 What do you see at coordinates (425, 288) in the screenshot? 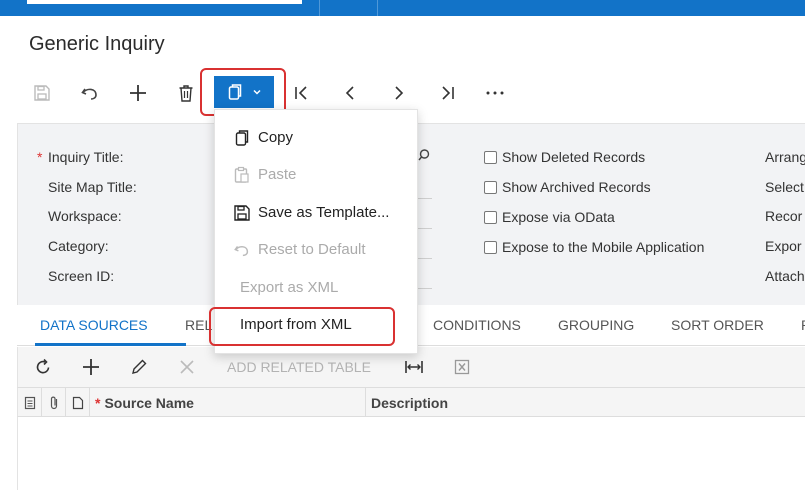
I see `screen-id-field` at bounding box center [425, 288].